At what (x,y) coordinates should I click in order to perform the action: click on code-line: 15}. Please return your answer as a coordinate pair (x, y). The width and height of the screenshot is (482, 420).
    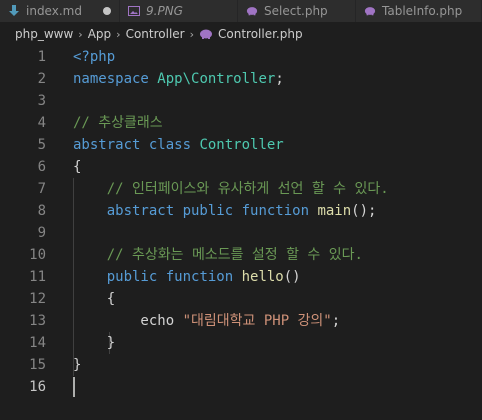
    Looking at the image, I should click on (241, 365).